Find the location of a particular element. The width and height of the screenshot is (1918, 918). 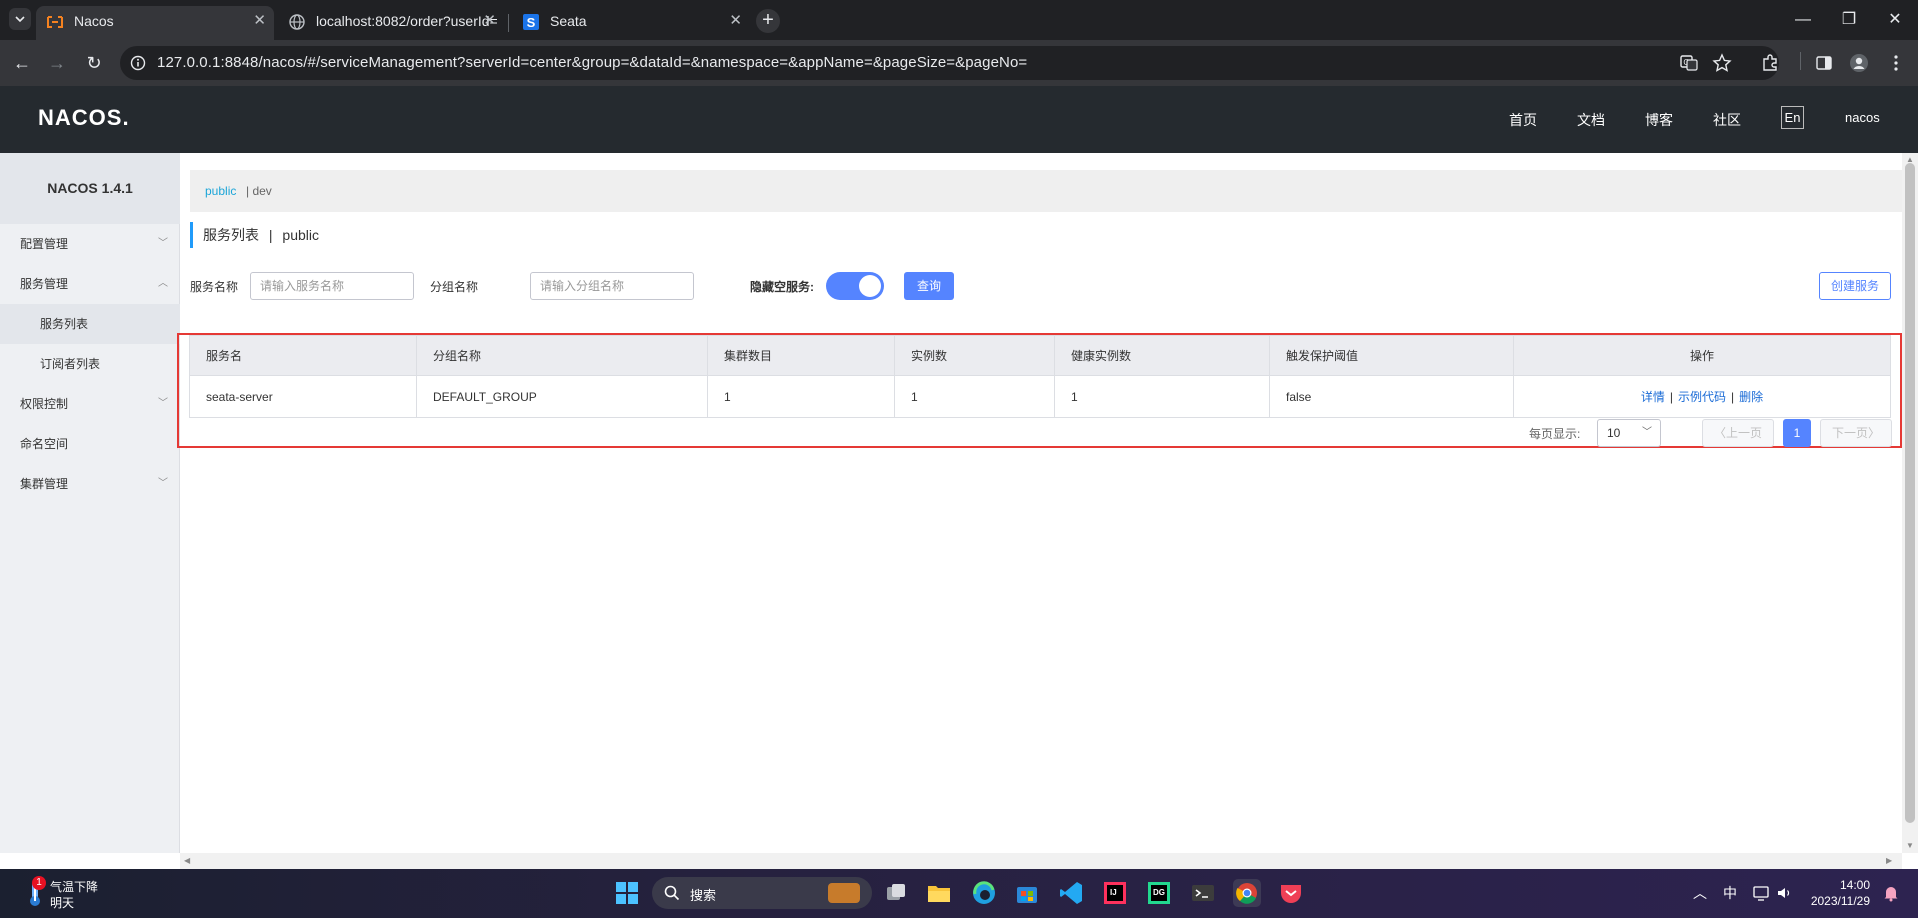

sidebar-item-label: 集群管理 is located at coordinates (44, 484).